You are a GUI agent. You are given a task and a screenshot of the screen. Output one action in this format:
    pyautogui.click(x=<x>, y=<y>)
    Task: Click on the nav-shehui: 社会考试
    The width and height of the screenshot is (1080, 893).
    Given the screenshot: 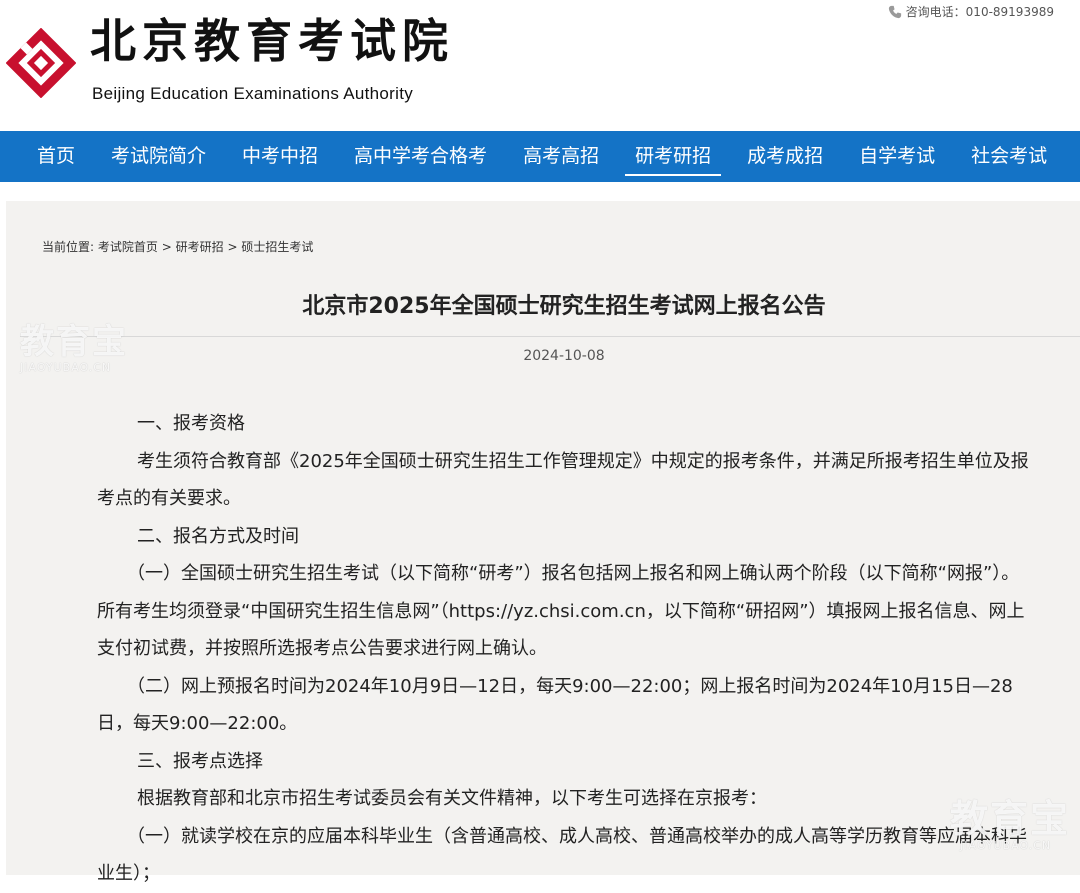 What is the action you would take?
    pyautogui.click(x=1009, y=156)
    